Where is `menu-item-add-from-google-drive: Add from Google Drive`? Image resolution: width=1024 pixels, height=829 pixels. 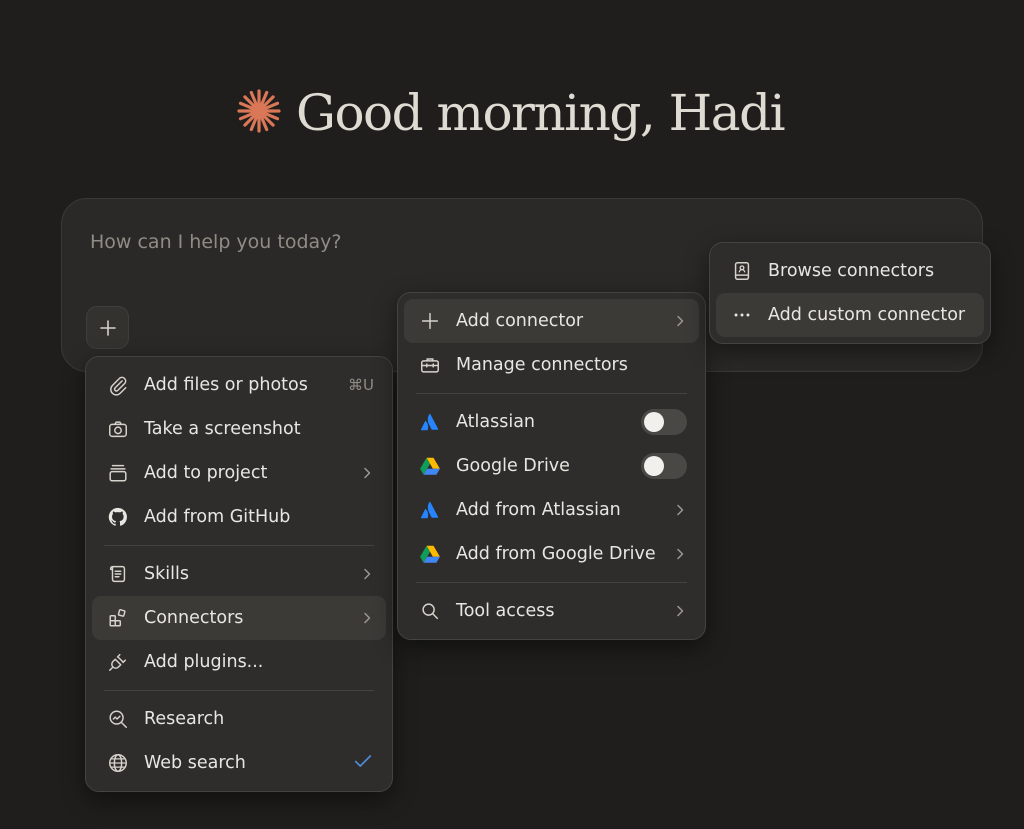 menu-item-add-from-google-drive: Add from Google Drive is located at coordinates (551, 554).